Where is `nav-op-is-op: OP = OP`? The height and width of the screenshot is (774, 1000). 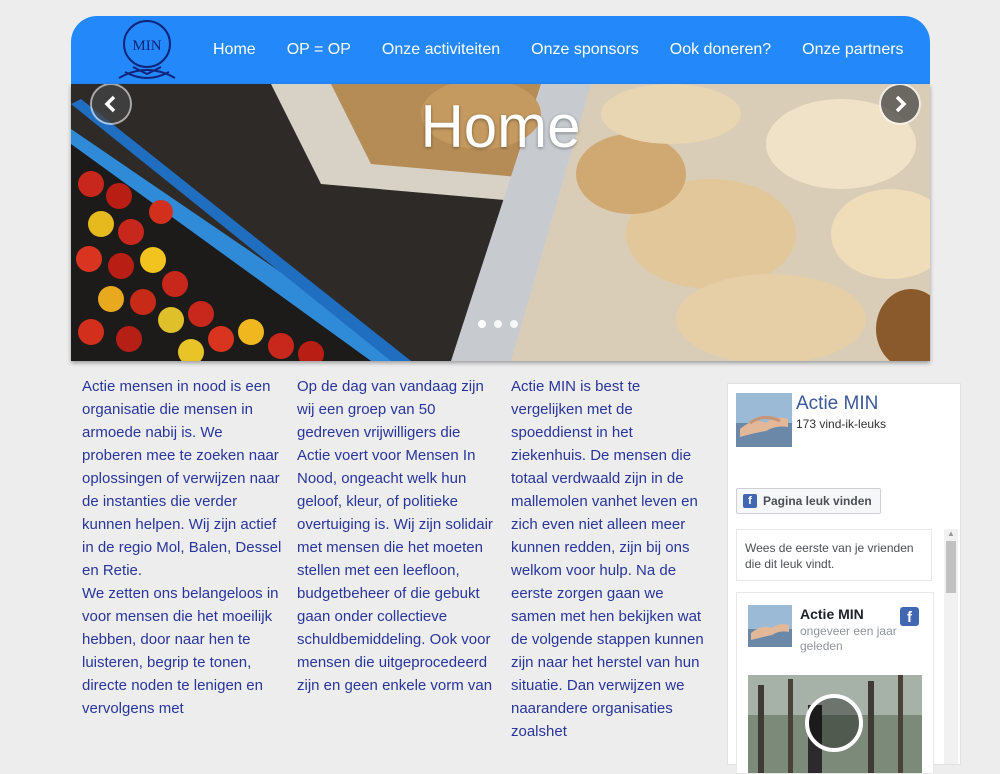 nav-op-is-op: OP = OP is located at coordinates (319, 50).